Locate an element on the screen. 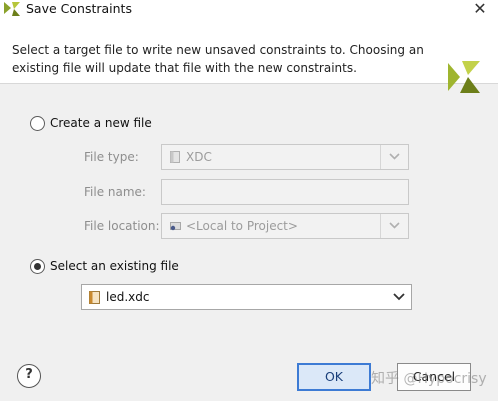 Image resolution: width=498 pixels, height=401 pixels. watermark-text: 知乎 @Hypocrisy is located at coordinates (429, 379).